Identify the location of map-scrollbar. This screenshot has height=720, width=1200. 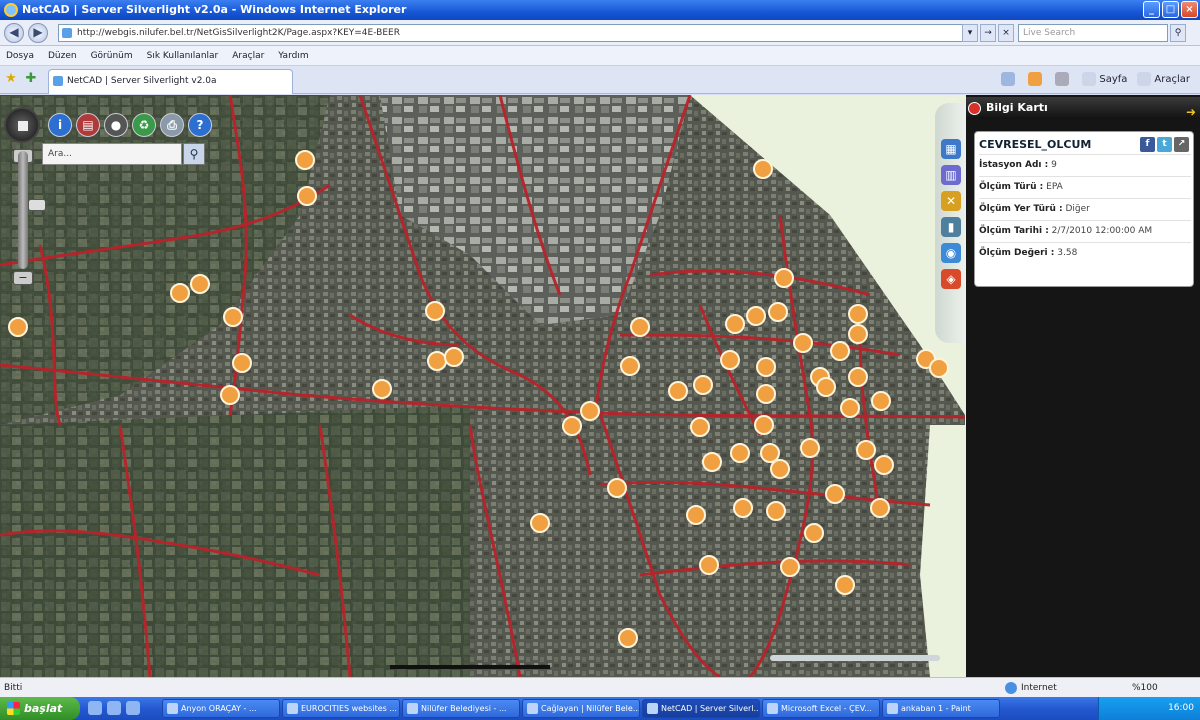
(855, 658).